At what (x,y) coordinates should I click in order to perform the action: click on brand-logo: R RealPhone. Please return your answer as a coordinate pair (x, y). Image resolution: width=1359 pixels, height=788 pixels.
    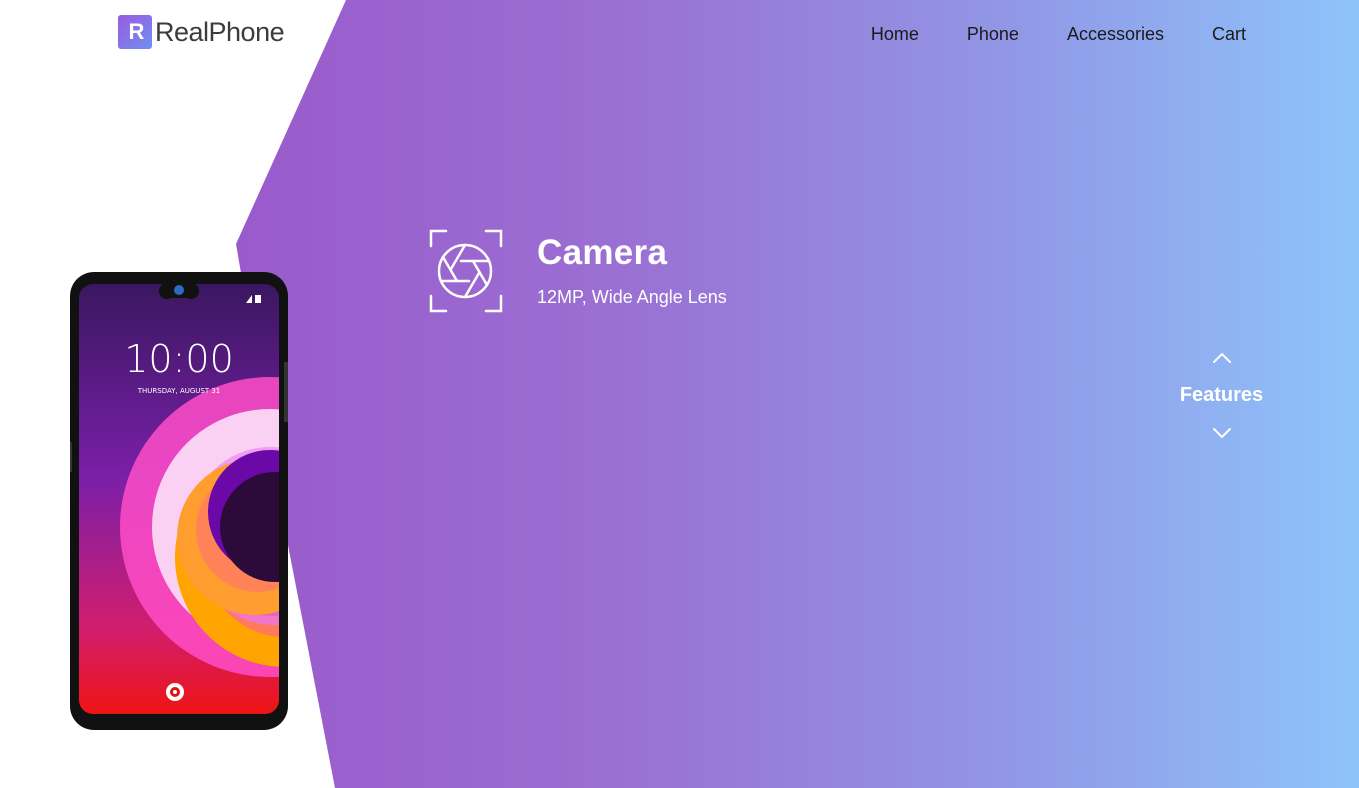
    Looking at the image, I should click on (201, 32).